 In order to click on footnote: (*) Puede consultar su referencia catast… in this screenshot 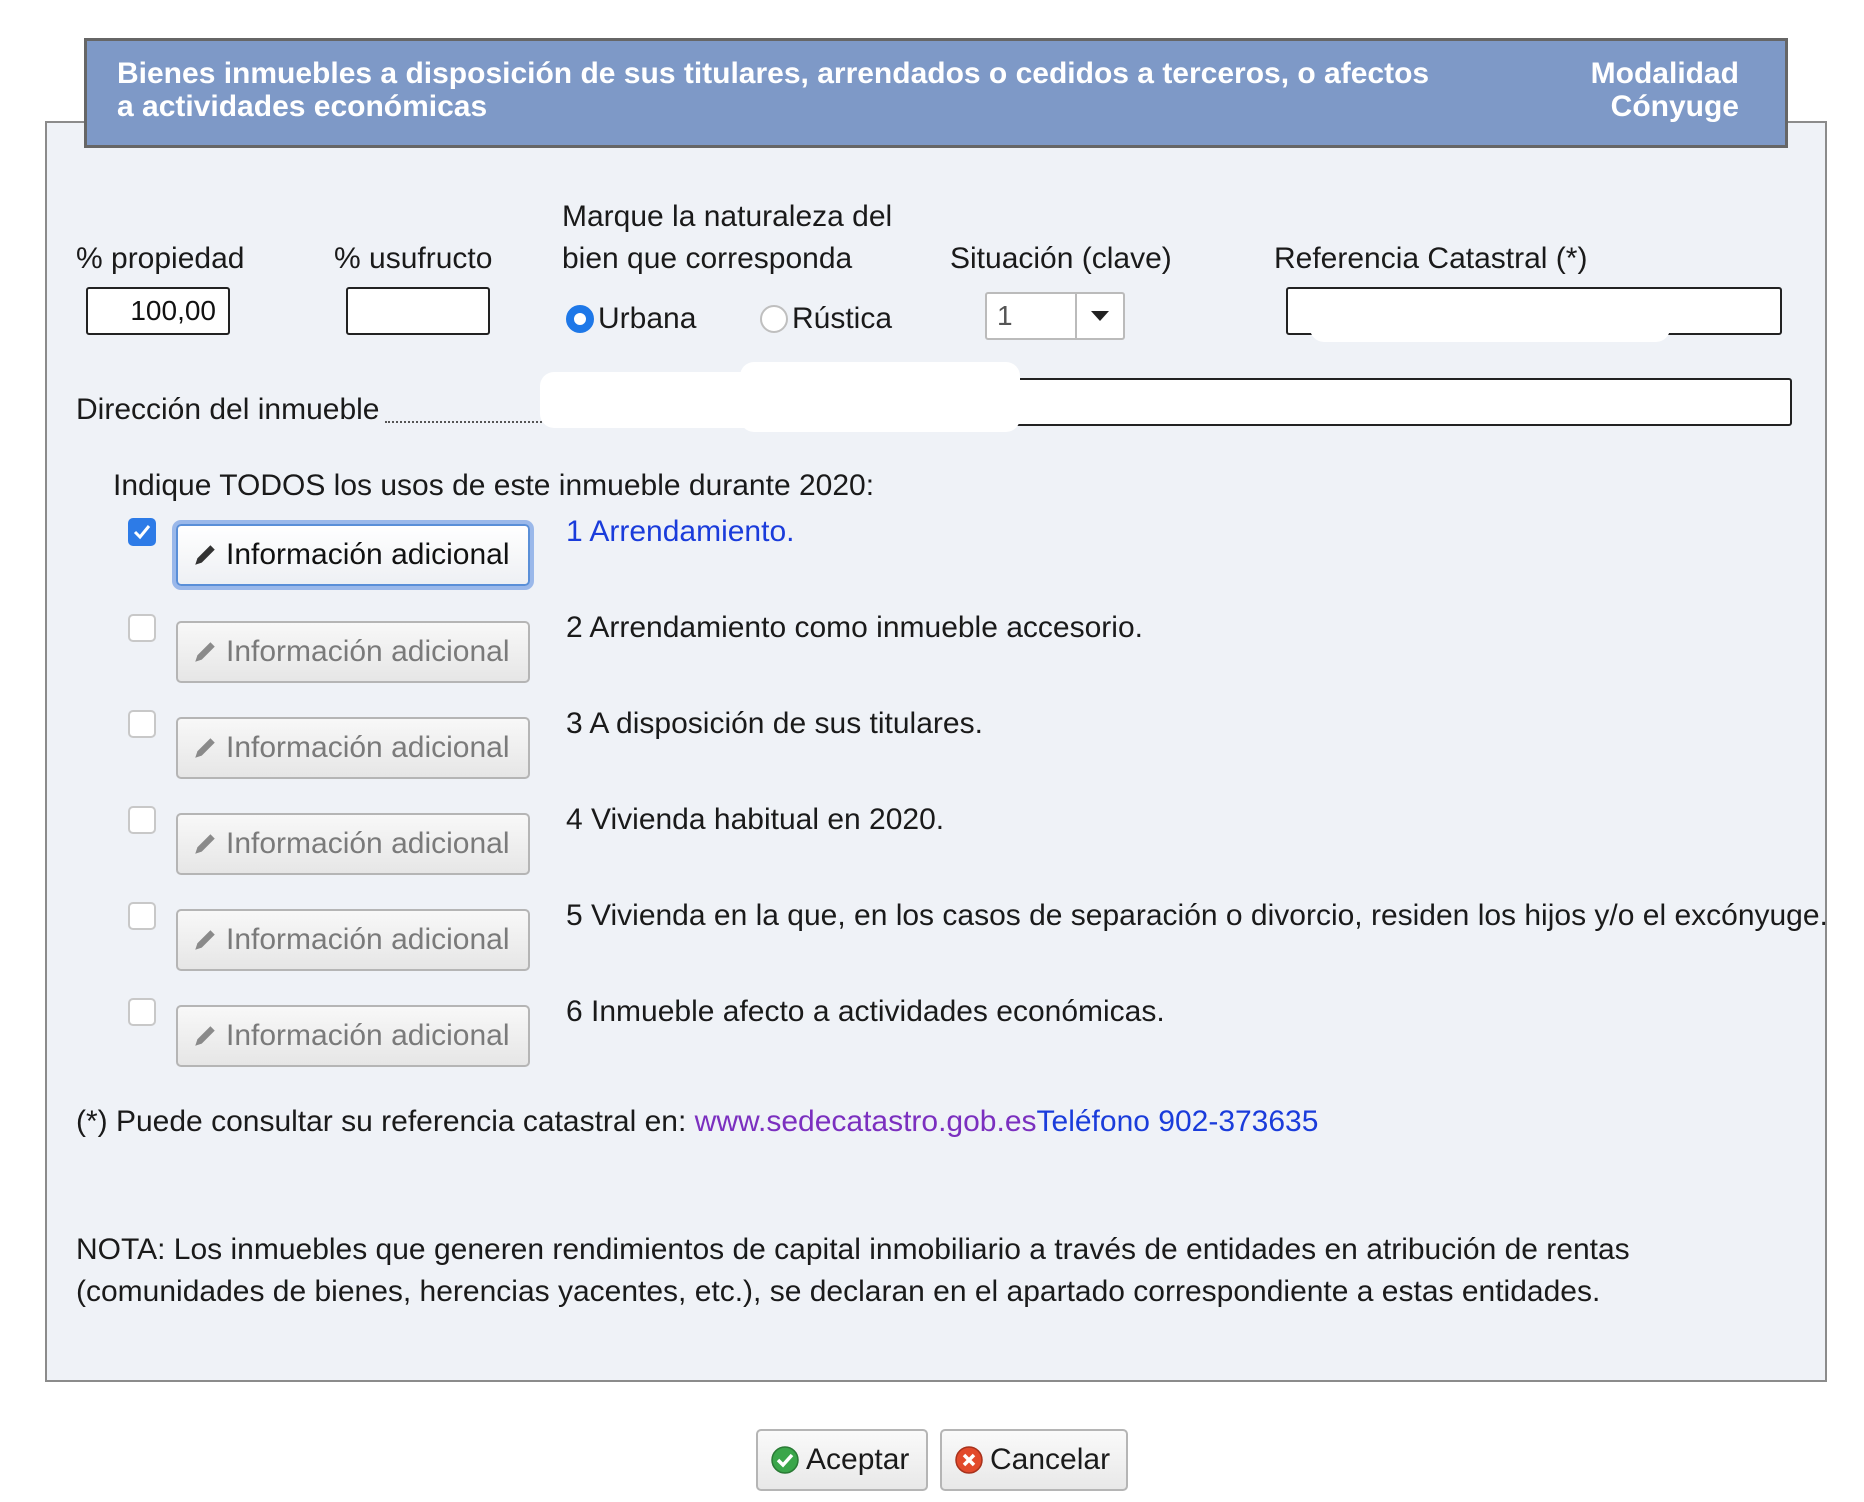, I will do `click(697, 1122)`.